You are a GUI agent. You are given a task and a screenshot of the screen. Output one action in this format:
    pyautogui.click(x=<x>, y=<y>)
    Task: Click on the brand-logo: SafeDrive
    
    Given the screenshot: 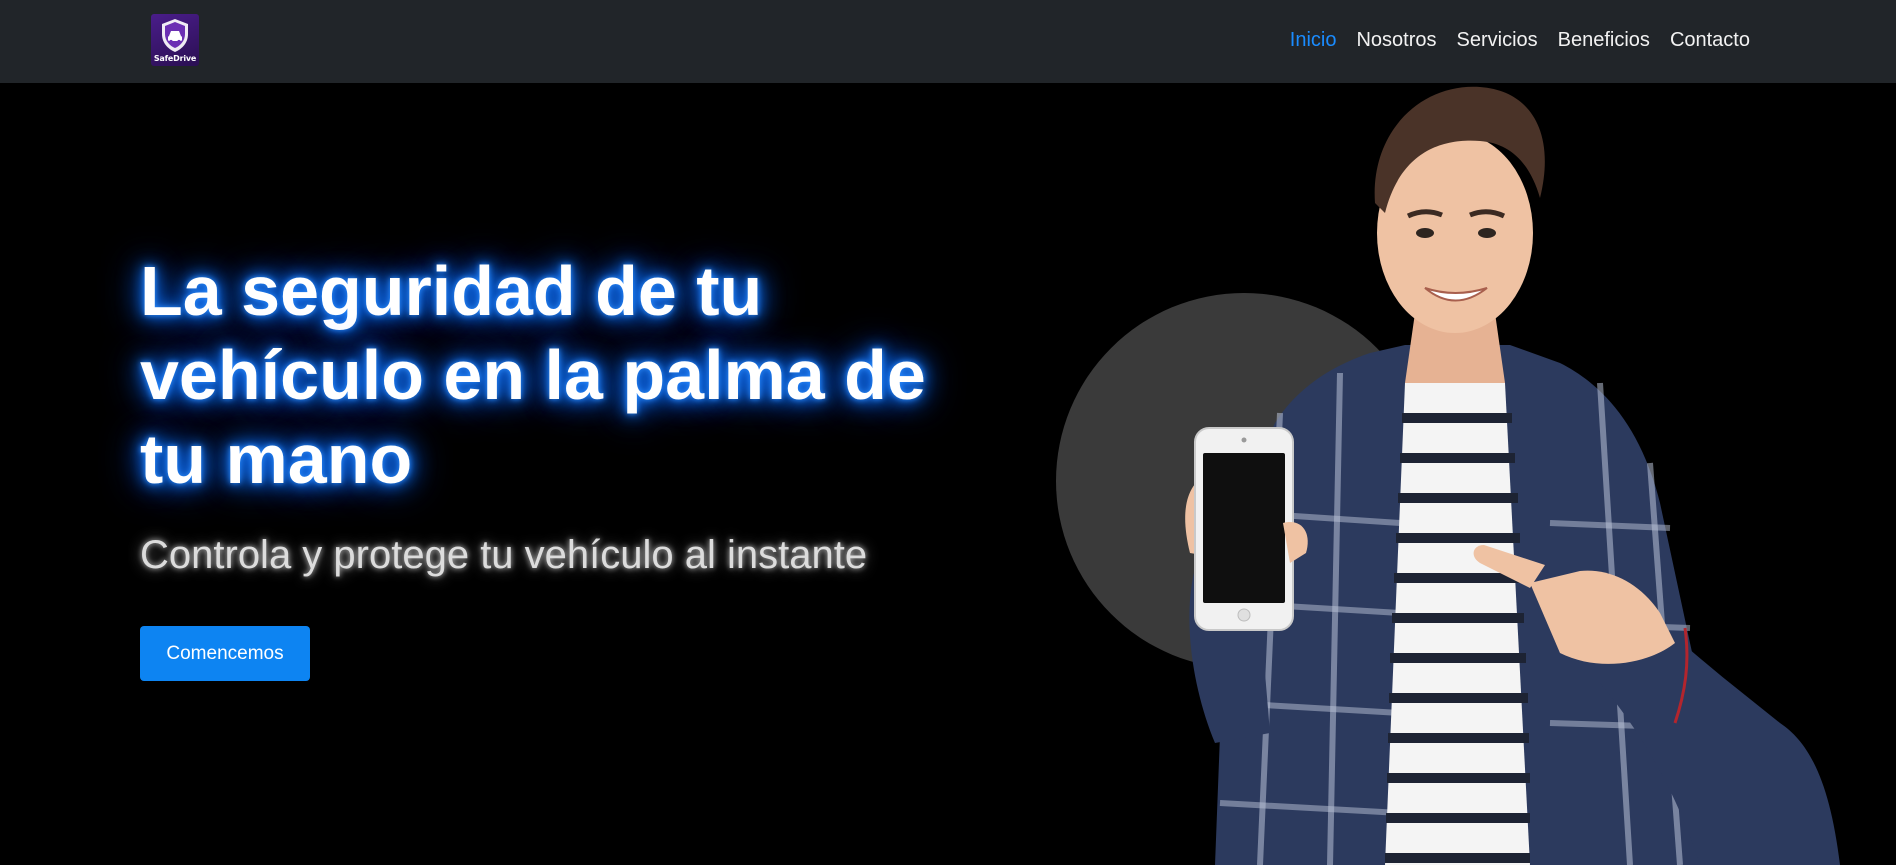 What is the action you would take?
    pyautogui.click(x=175, y=40)
    